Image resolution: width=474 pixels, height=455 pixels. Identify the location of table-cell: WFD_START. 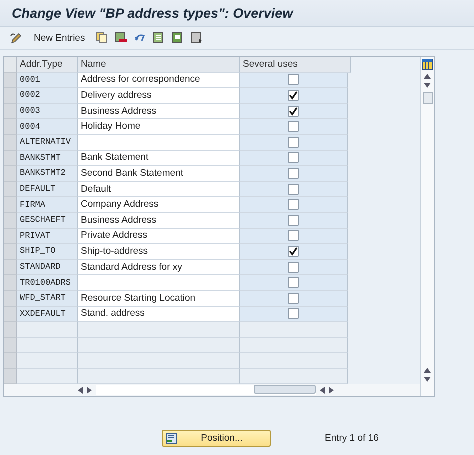
(47, 298).